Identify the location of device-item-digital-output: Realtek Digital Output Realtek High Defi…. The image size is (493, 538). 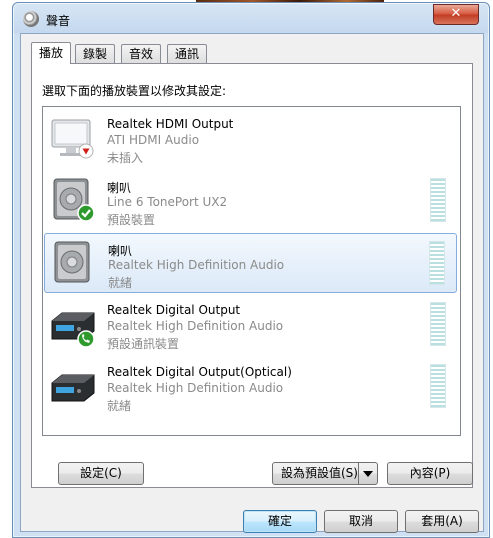
(250, 324).